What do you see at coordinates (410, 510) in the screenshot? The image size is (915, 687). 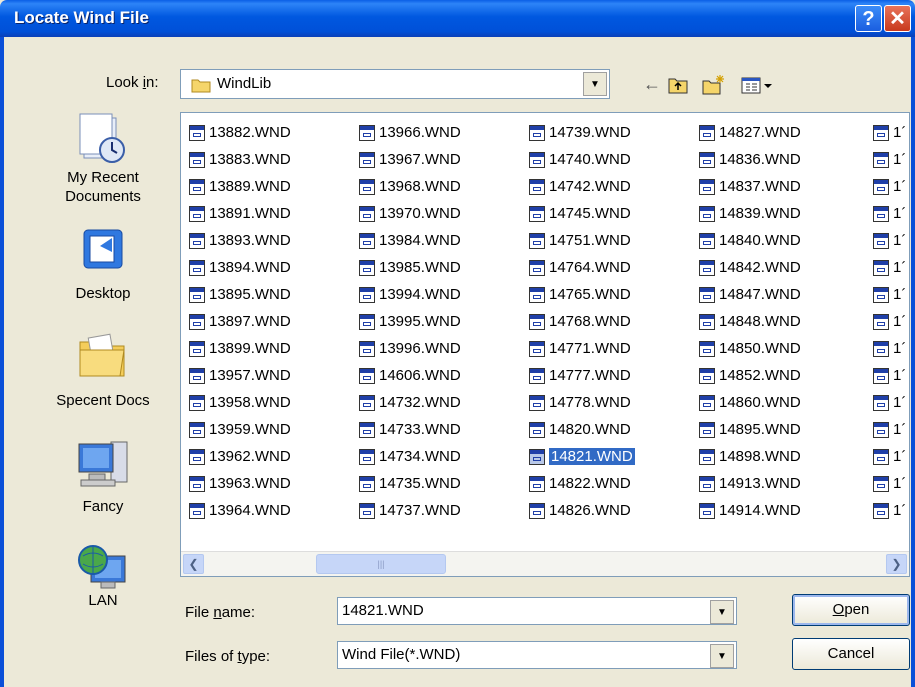 I see `file-item: 14737.WND` at bounding box center [410, 510].